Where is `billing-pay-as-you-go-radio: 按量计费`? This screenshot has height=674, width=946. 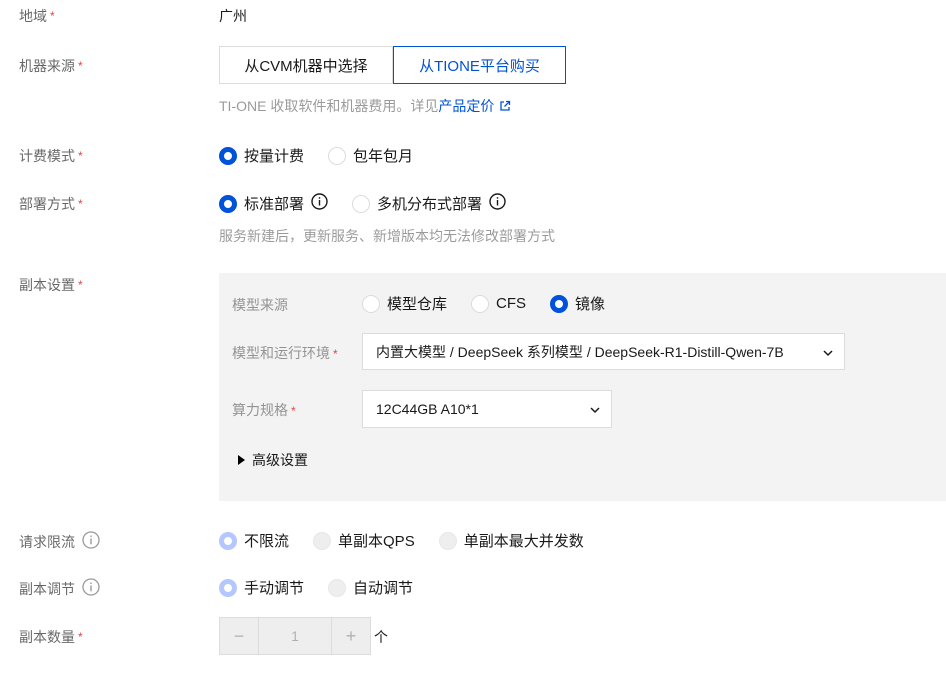 billing-pay-as-you-go-radio: 按量计费 is located at coordinates (261, 155).